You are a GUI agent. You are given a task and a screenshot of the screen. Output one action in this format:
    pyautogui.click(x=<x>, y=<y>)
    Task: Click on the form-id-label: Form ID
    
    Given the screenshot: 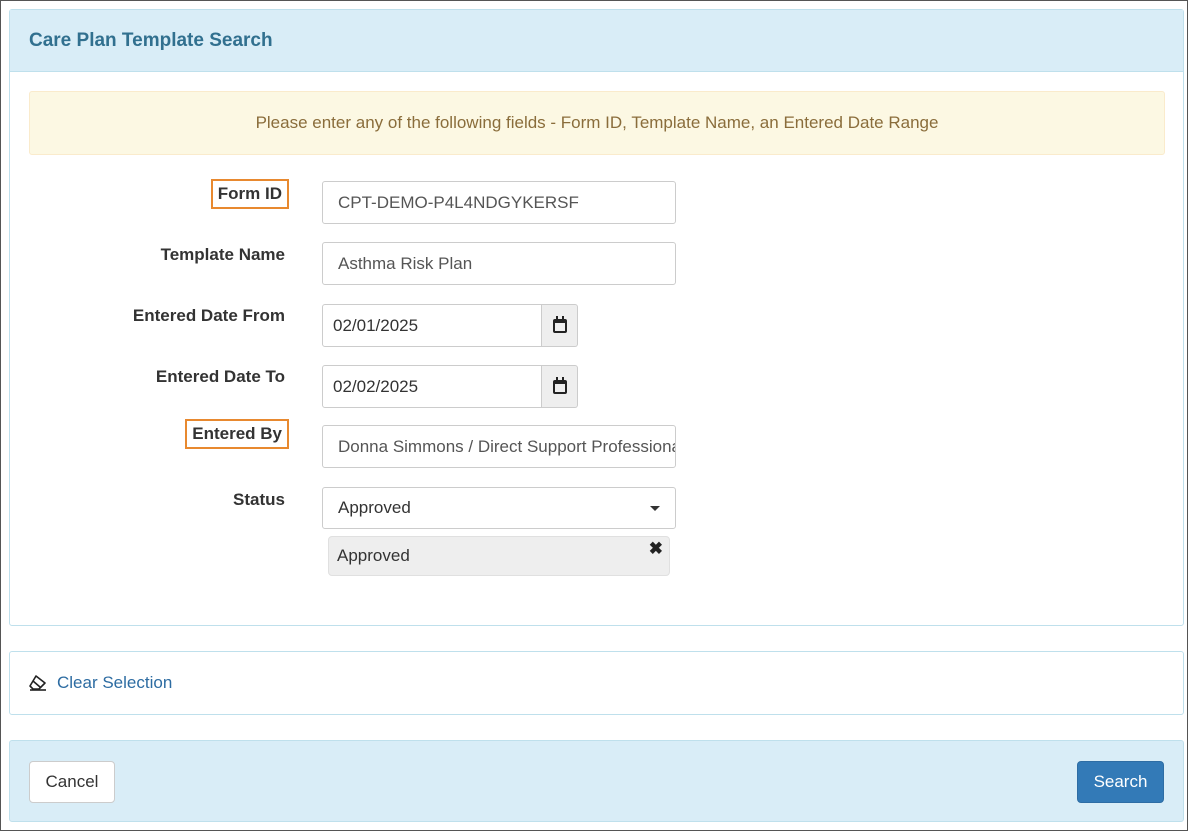 What is the action you would take?
    pyautogui.click(x=249, y=194)
    